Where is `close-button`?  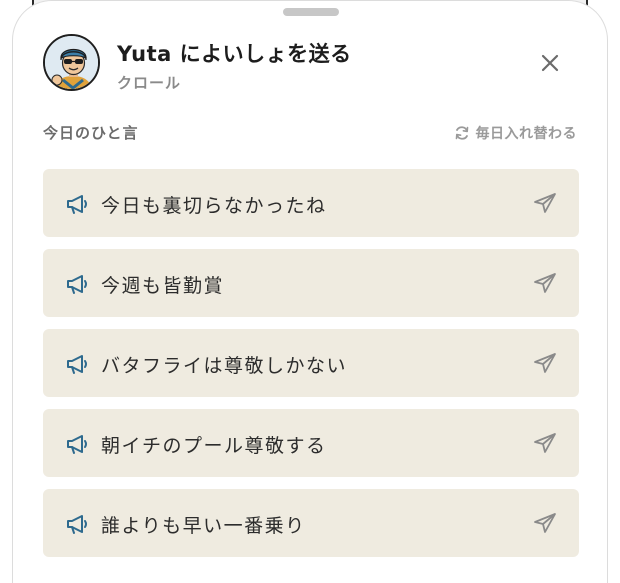 close-button is located at coordinates (550, 63).